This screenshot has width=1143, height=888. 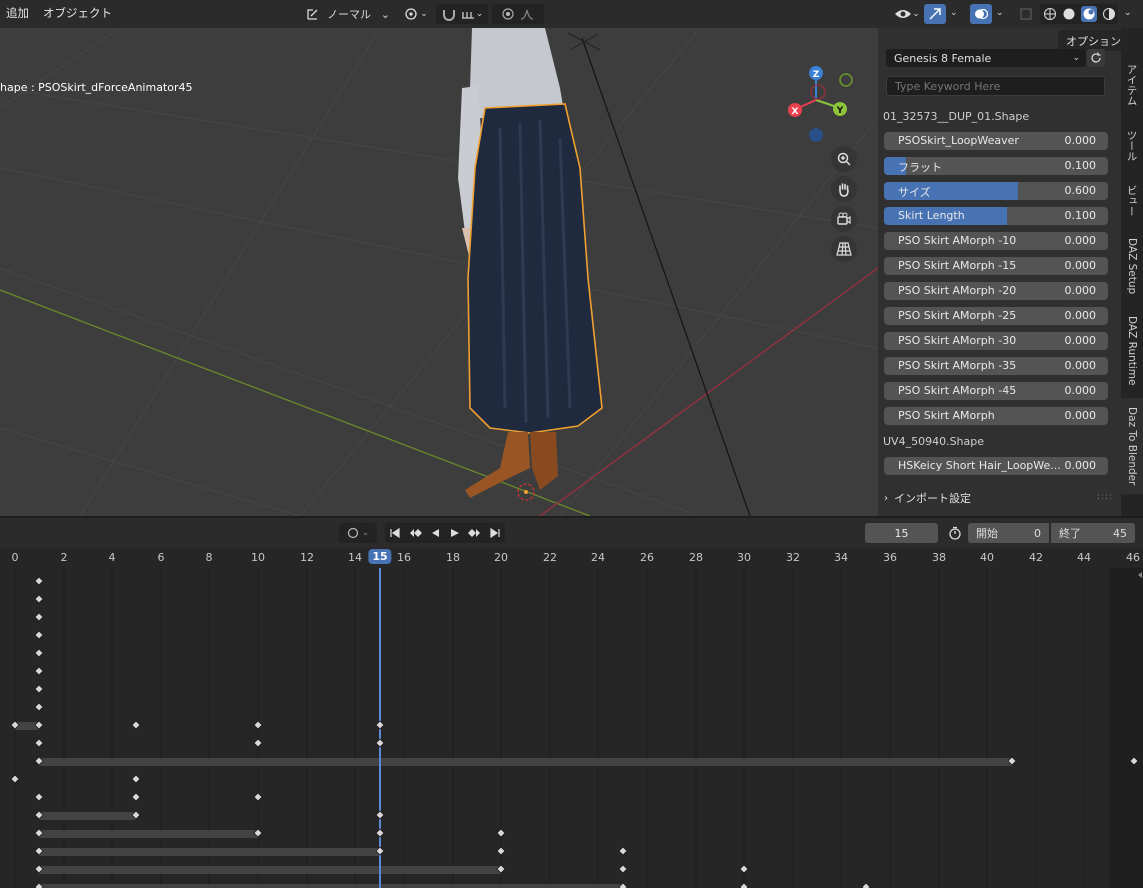 I want to click on morph-slider: PSO Skirt AMorph -10 0.000, so click(x=996, y=241).